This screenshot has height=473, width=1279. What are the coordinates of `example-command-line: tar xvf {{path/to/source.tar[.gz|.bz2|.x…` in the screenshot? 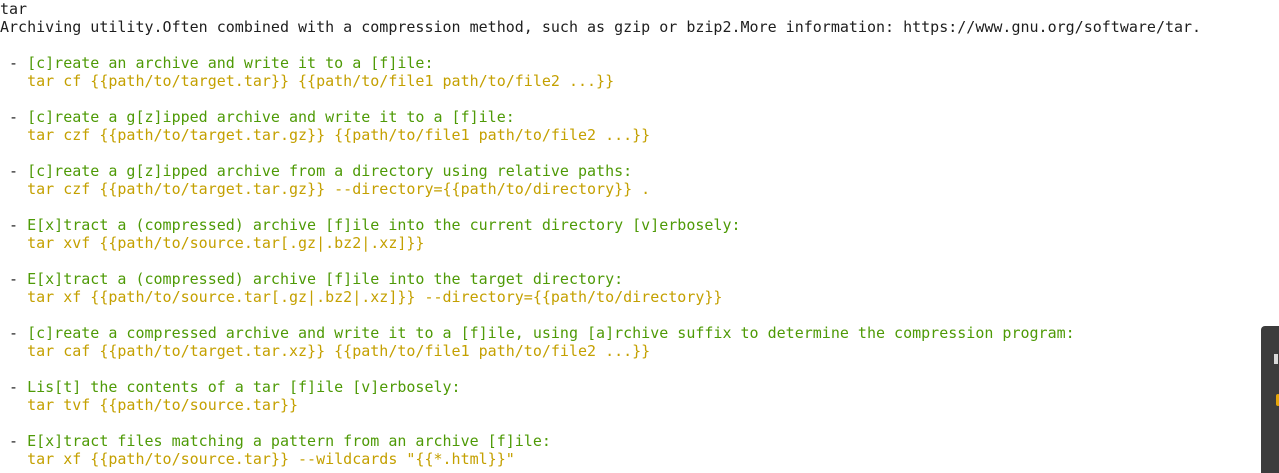 It's located at (630, 243).